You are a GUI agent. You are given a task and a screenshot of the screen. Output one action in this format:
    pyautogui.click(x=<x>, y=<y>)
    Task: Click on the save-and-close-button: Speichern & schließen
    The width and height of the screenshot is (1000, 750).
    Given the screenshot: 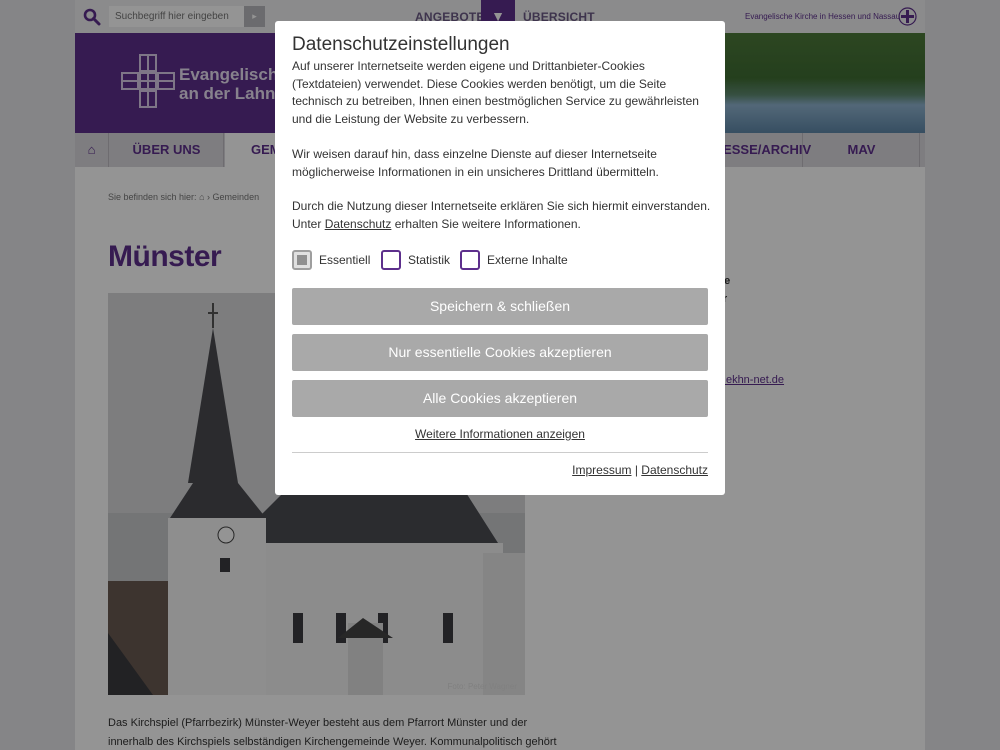 What is the action you would take?
    pyautogui.click(x=500, y=306)
    